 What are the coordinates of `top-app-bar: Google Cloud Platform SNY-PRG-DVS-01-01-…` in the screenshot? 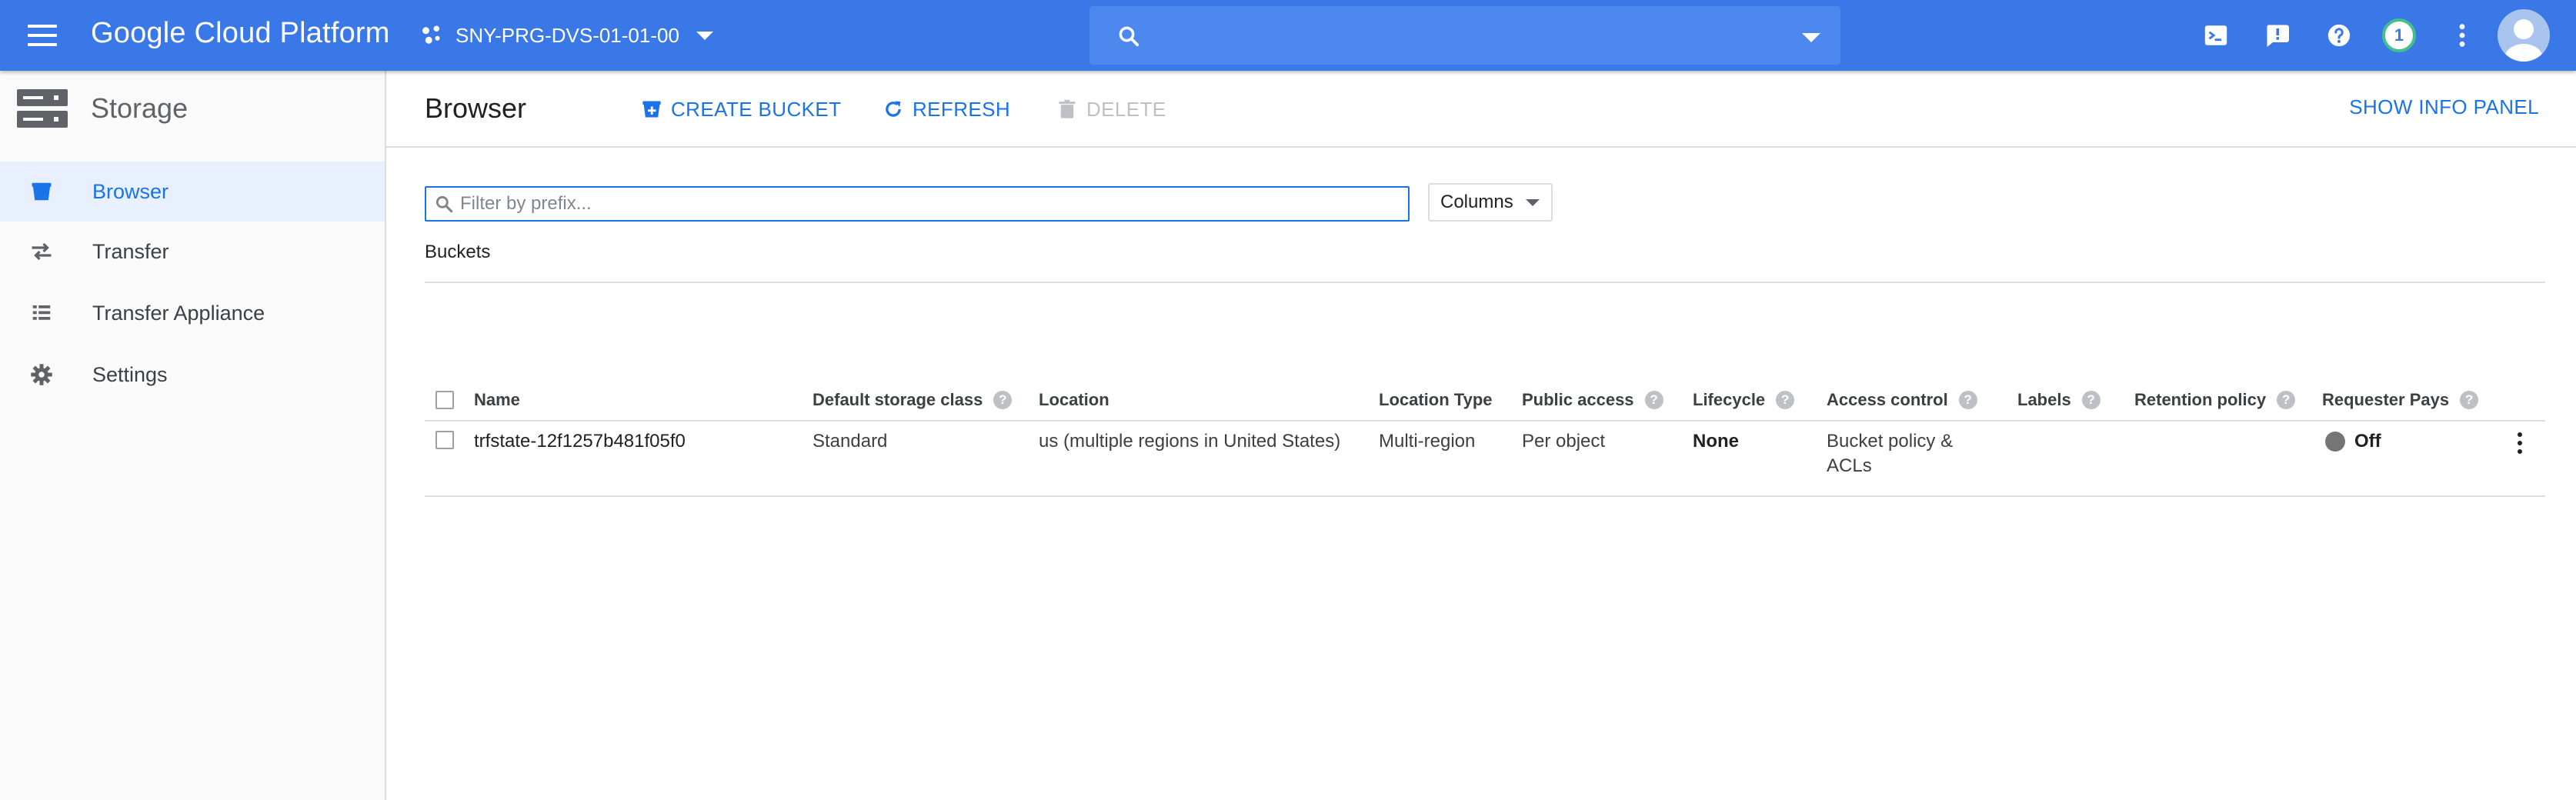 It's located at (1288, 35).